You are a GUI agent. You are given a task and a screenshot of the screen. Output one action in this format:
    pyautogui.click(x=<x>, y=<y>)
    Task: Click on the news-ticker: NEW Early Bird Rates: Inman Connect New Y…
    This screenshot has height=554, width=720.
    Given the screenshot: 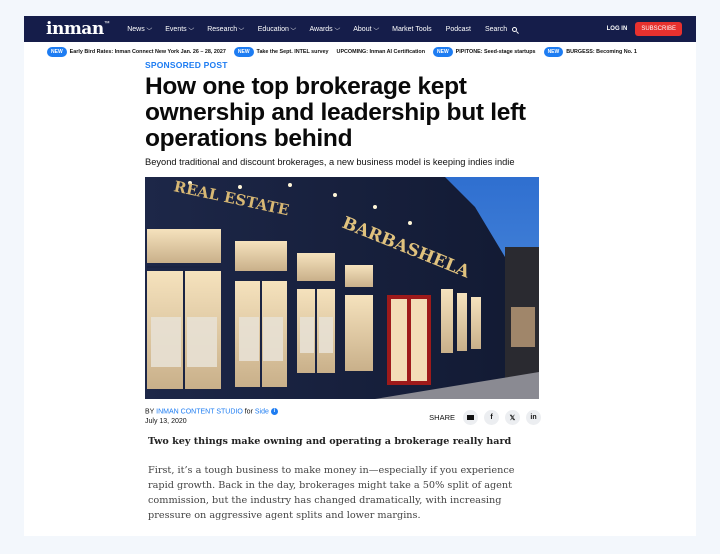 What is the action you would take?
    pyautogui.click(x=360, y=52)
    